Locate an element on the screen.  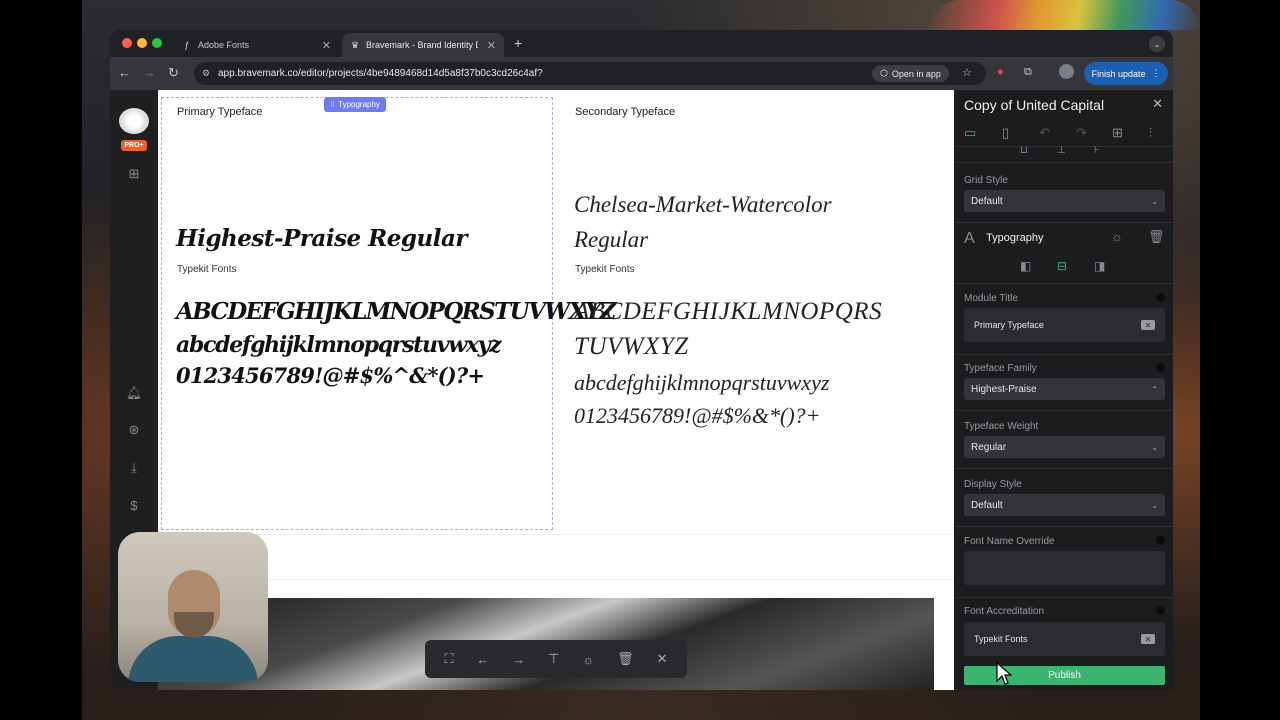
close-panel-icon: ✕ is located at coordinates (1157, 104).